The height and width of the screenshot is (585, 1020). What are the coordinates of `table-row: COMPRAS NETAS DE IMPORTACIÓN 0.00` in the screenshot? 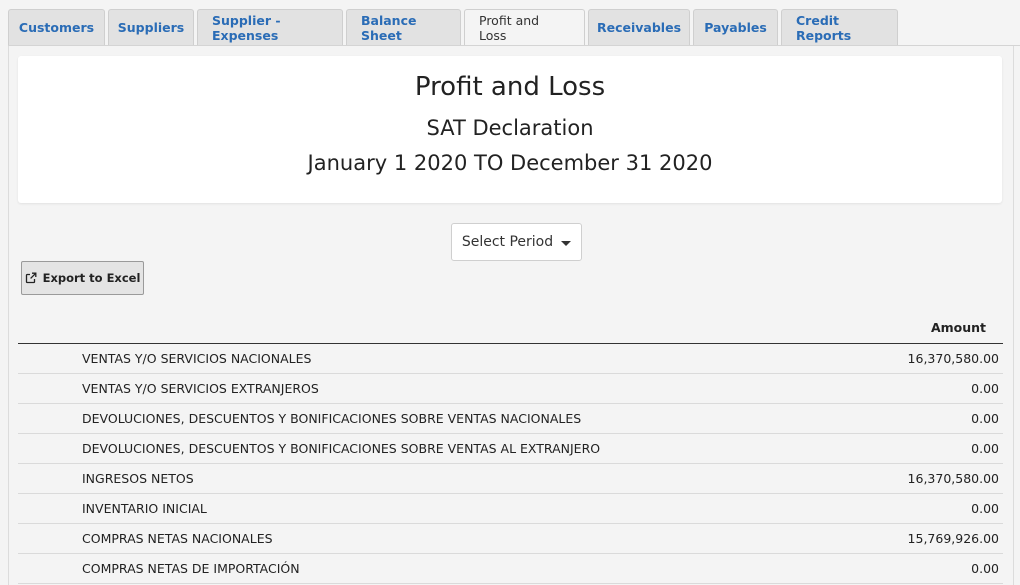 It's located at (510, 569).